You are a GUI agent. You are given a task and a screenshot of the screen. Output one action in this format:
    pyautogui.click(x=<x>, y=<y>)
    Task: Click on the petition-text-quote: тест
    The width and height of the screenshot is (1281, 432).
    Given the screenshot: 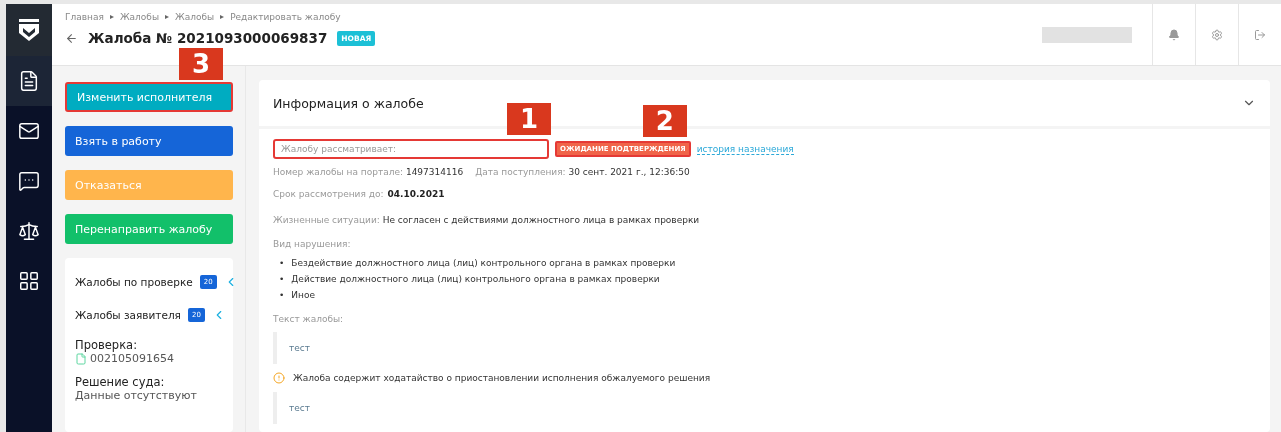 What is the action you would take?
    pyautogui.click(x=764, y=408)
    